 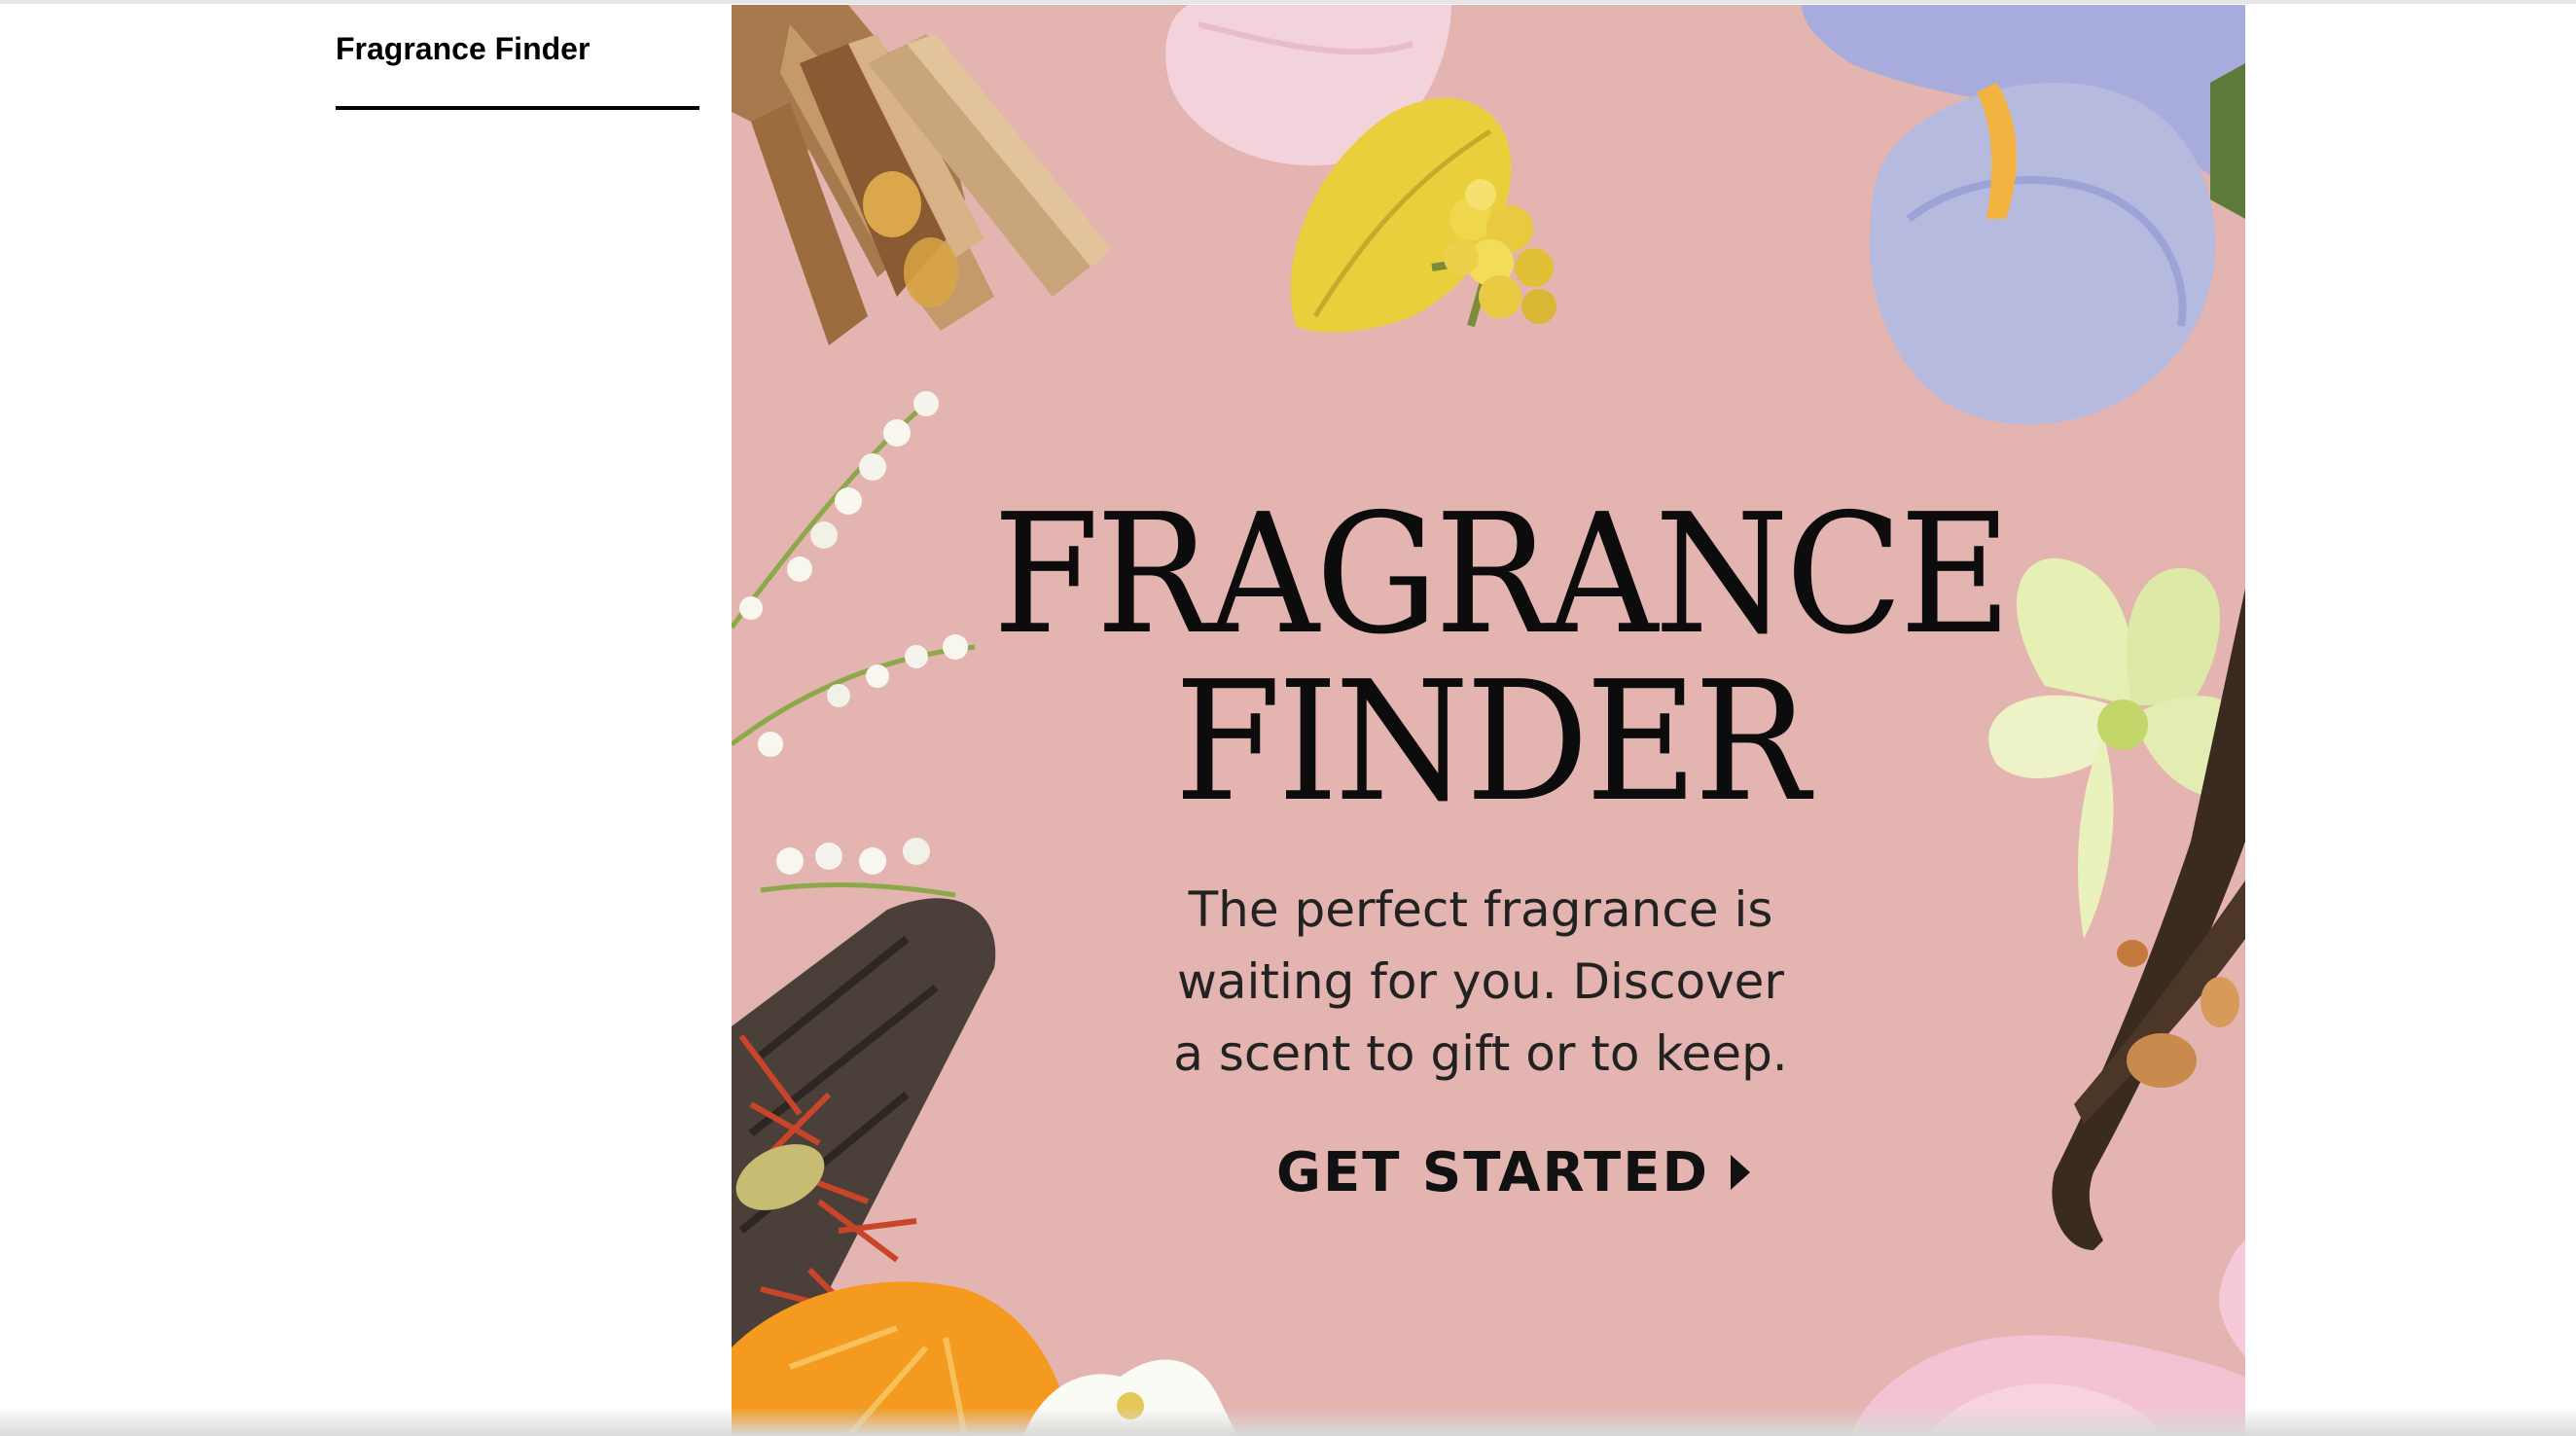 What do you see at coordinates (1740, 1172) in the screenshot?
I see `caret-right-icon` at bounding box center [1740, 1172].